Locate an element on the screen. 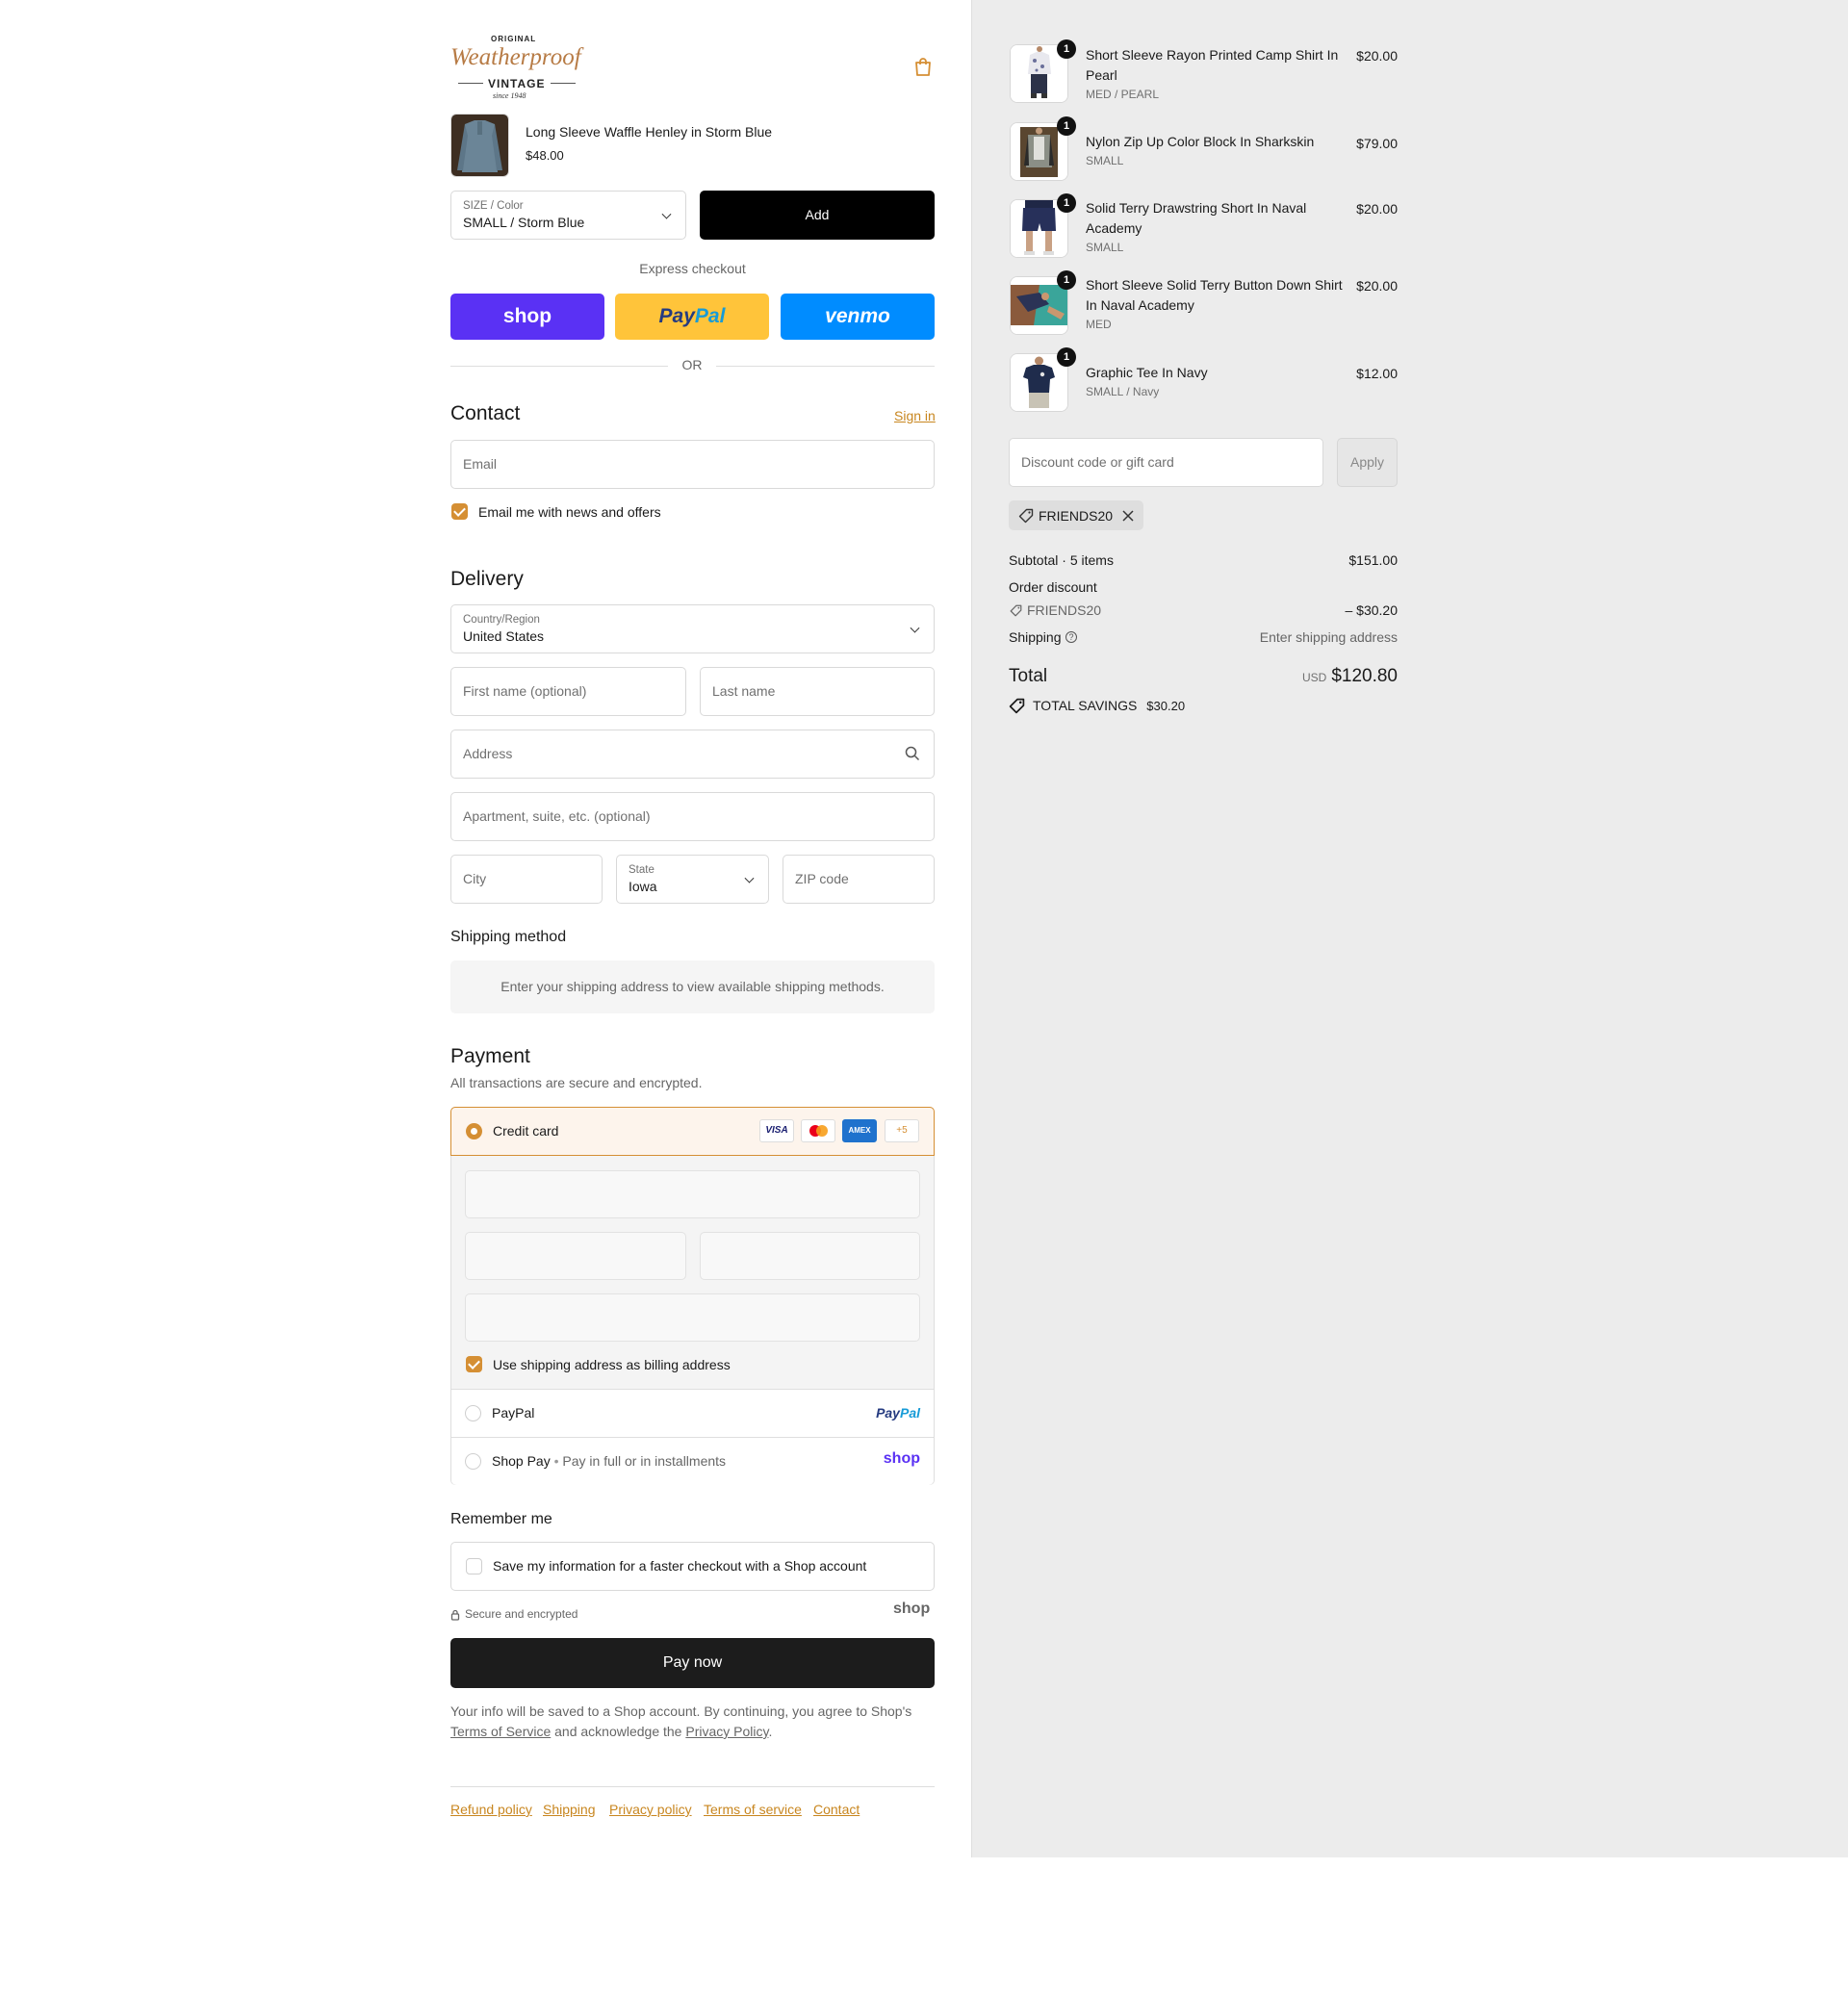  shipping-method-heading: Shipping method is located at coordinates (508, 937).